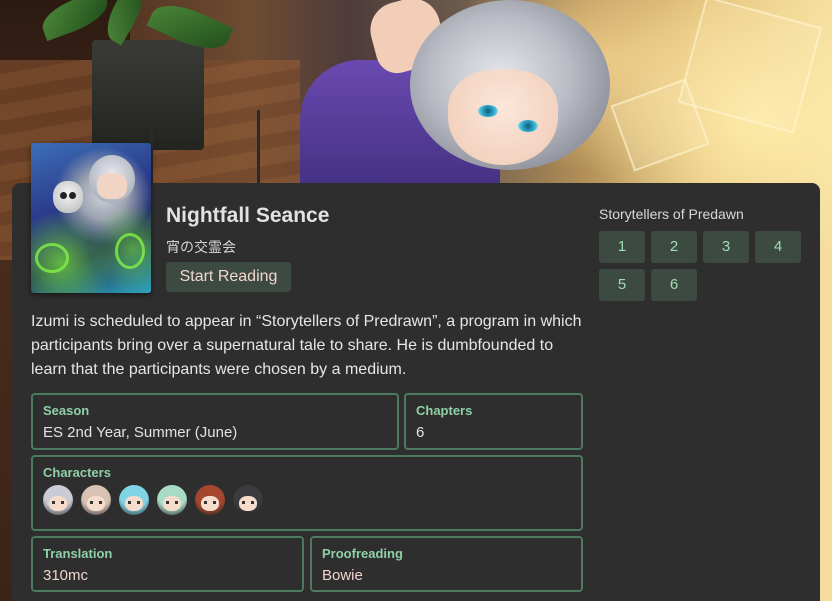 The width and height of the screenshot is (832, 601). I want to click on characters-label: Characters, so click(77, 472).